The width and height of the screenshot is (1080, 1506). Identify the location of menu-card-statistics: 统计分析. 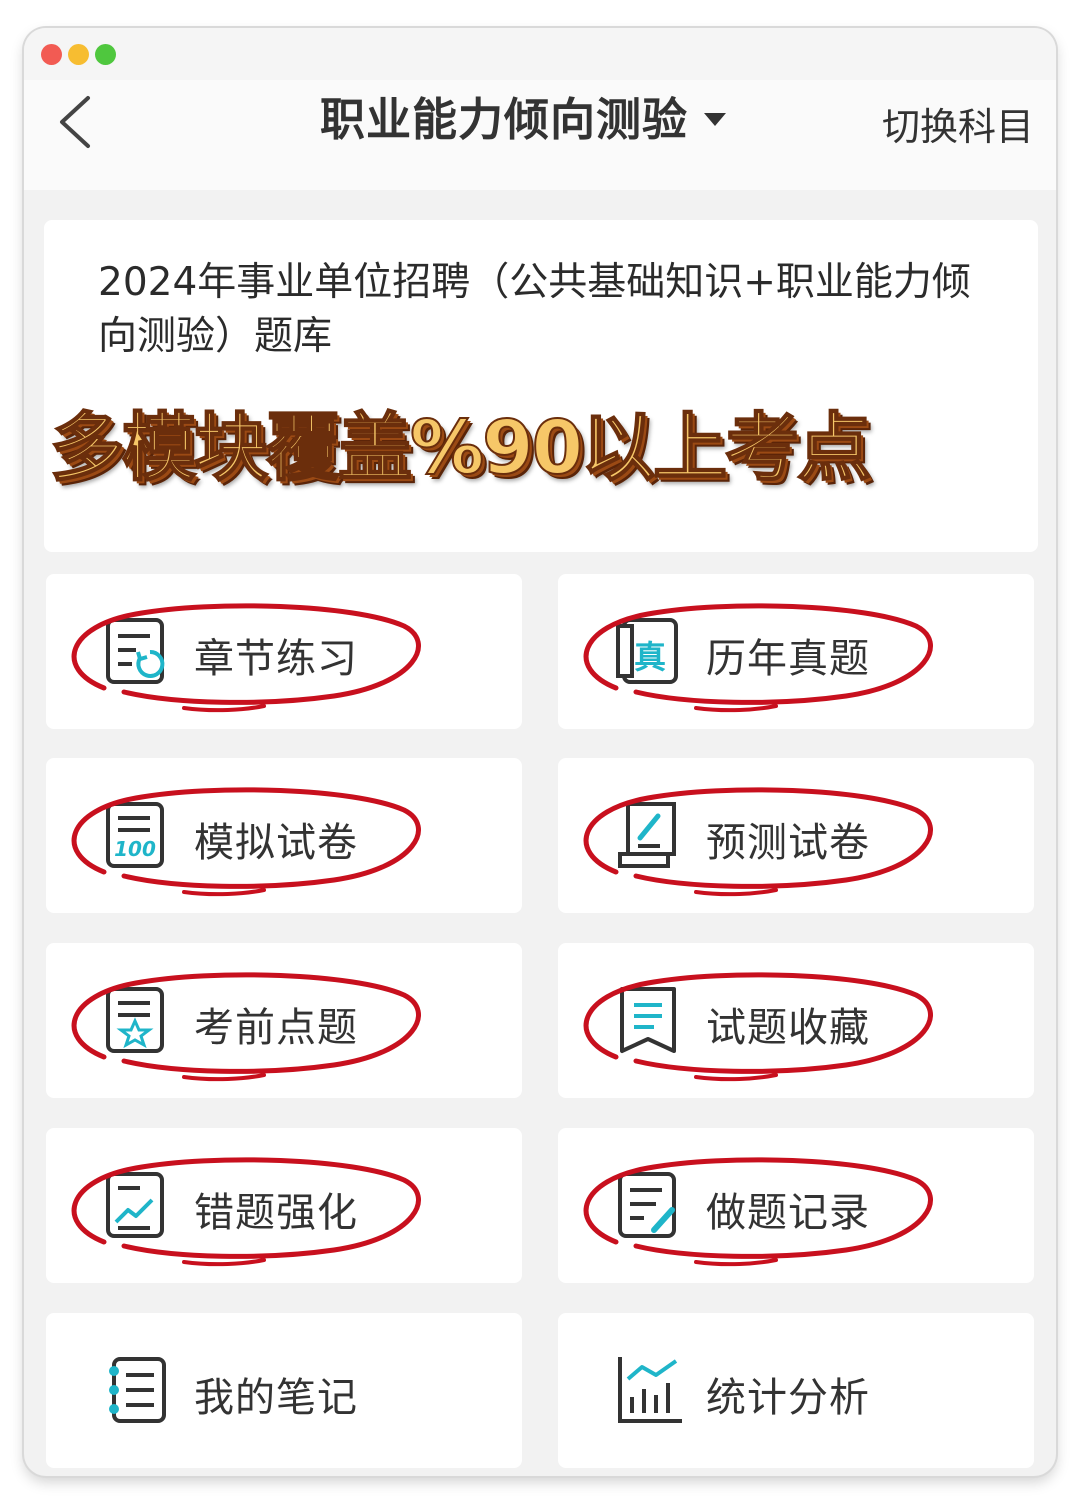
(796, 1390).